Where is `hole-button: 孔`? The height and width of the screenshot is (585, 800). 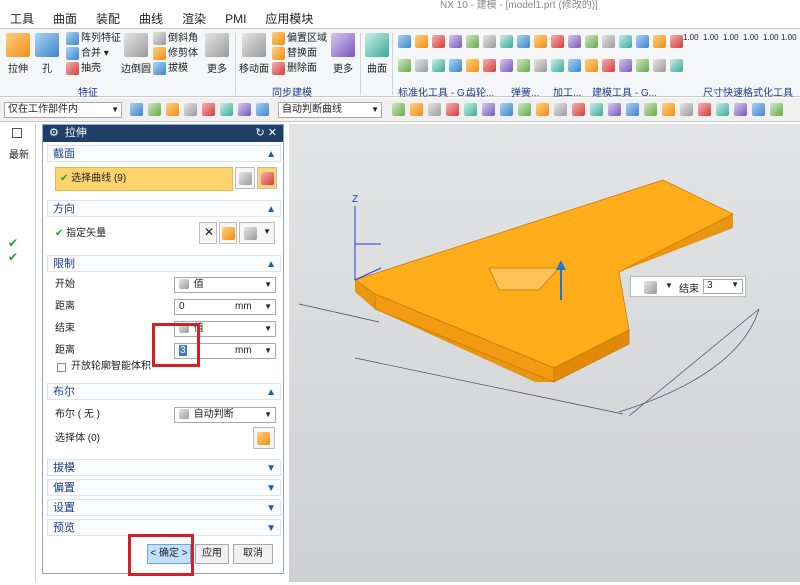 hole-button: 孔 is located at coordinates (47, 54).